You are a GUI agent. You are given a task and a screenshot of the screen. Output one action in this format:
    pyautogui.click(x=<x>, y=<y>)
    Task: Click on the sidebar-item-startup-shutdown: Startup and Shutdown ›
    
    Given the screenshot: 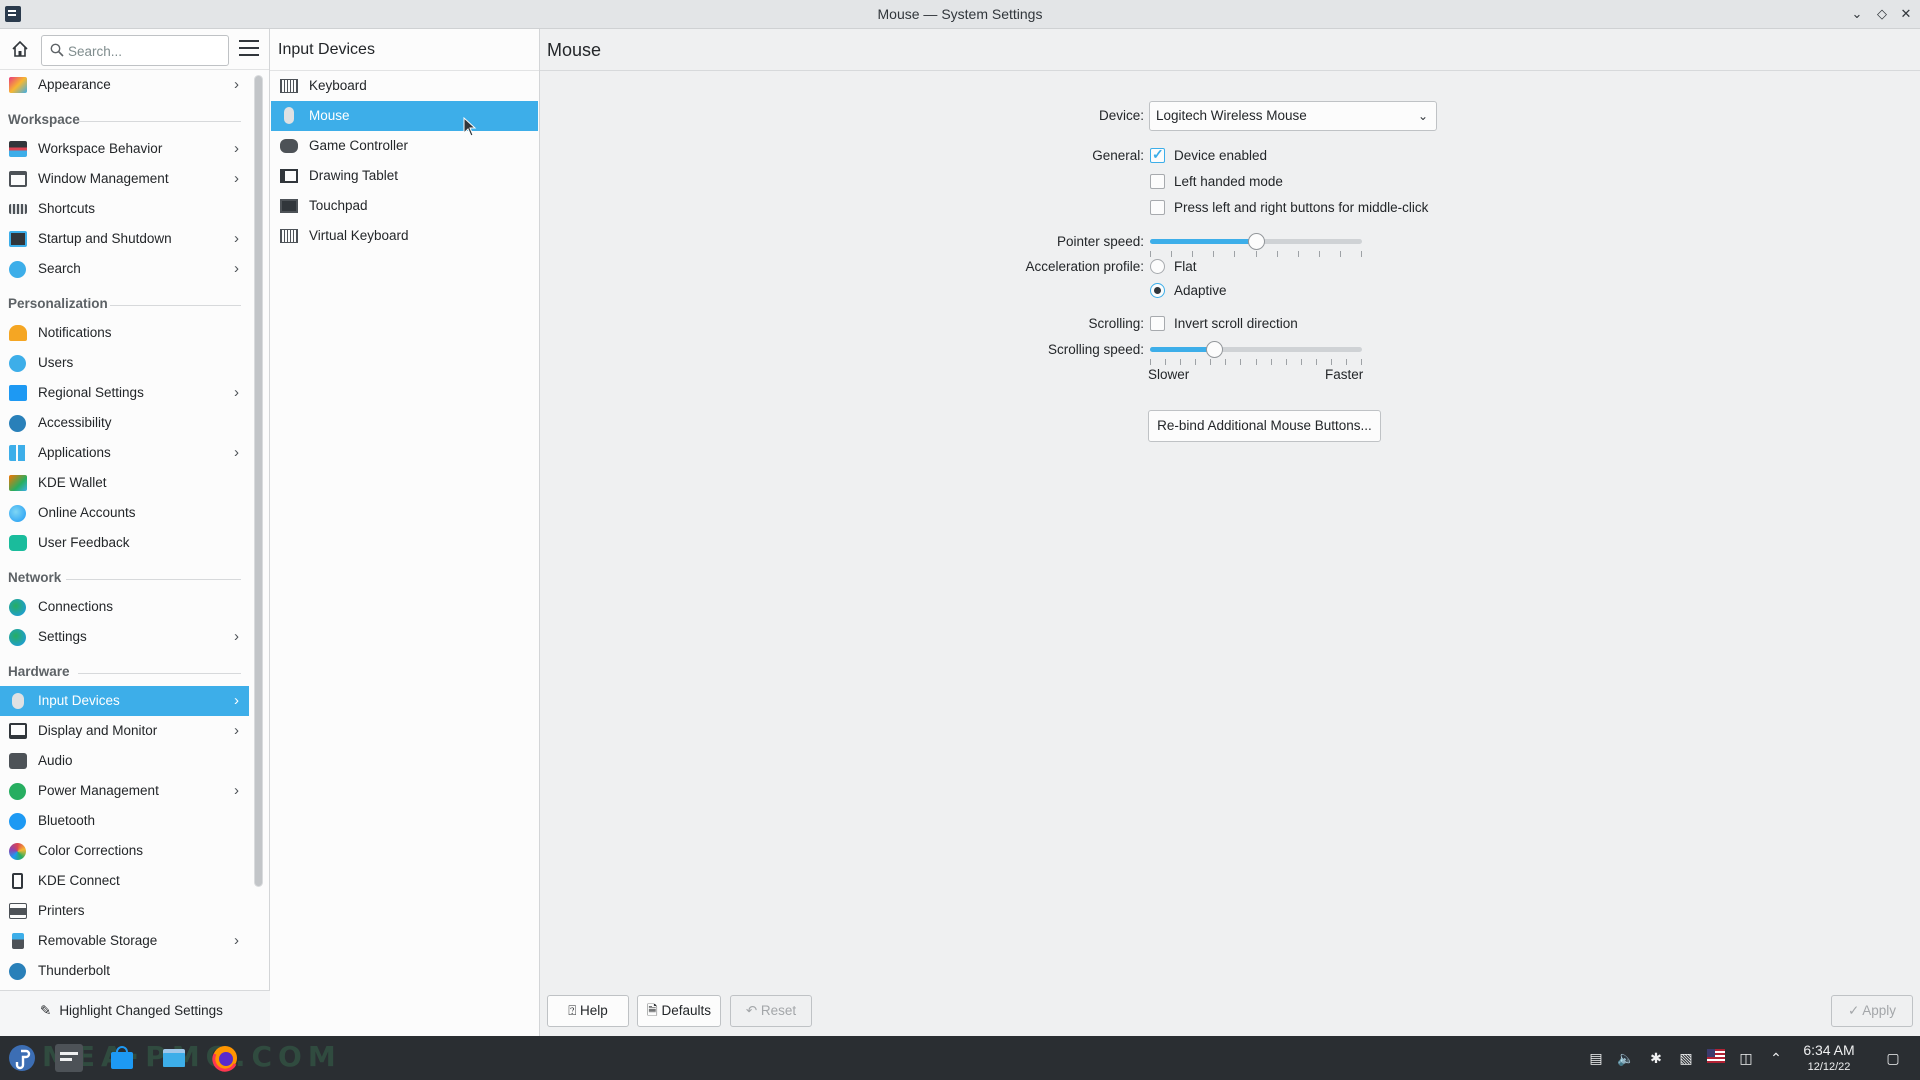 What is the action you would take?
    pyautogui.click(x=124, y=239)
    